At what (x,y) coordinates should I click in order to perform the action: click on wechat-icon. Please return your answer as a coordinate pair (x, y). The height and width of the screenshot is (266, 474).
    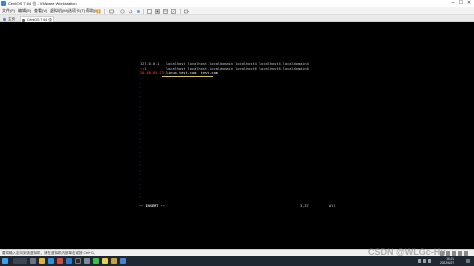
    Looking at the image, I should click on (96, 261).